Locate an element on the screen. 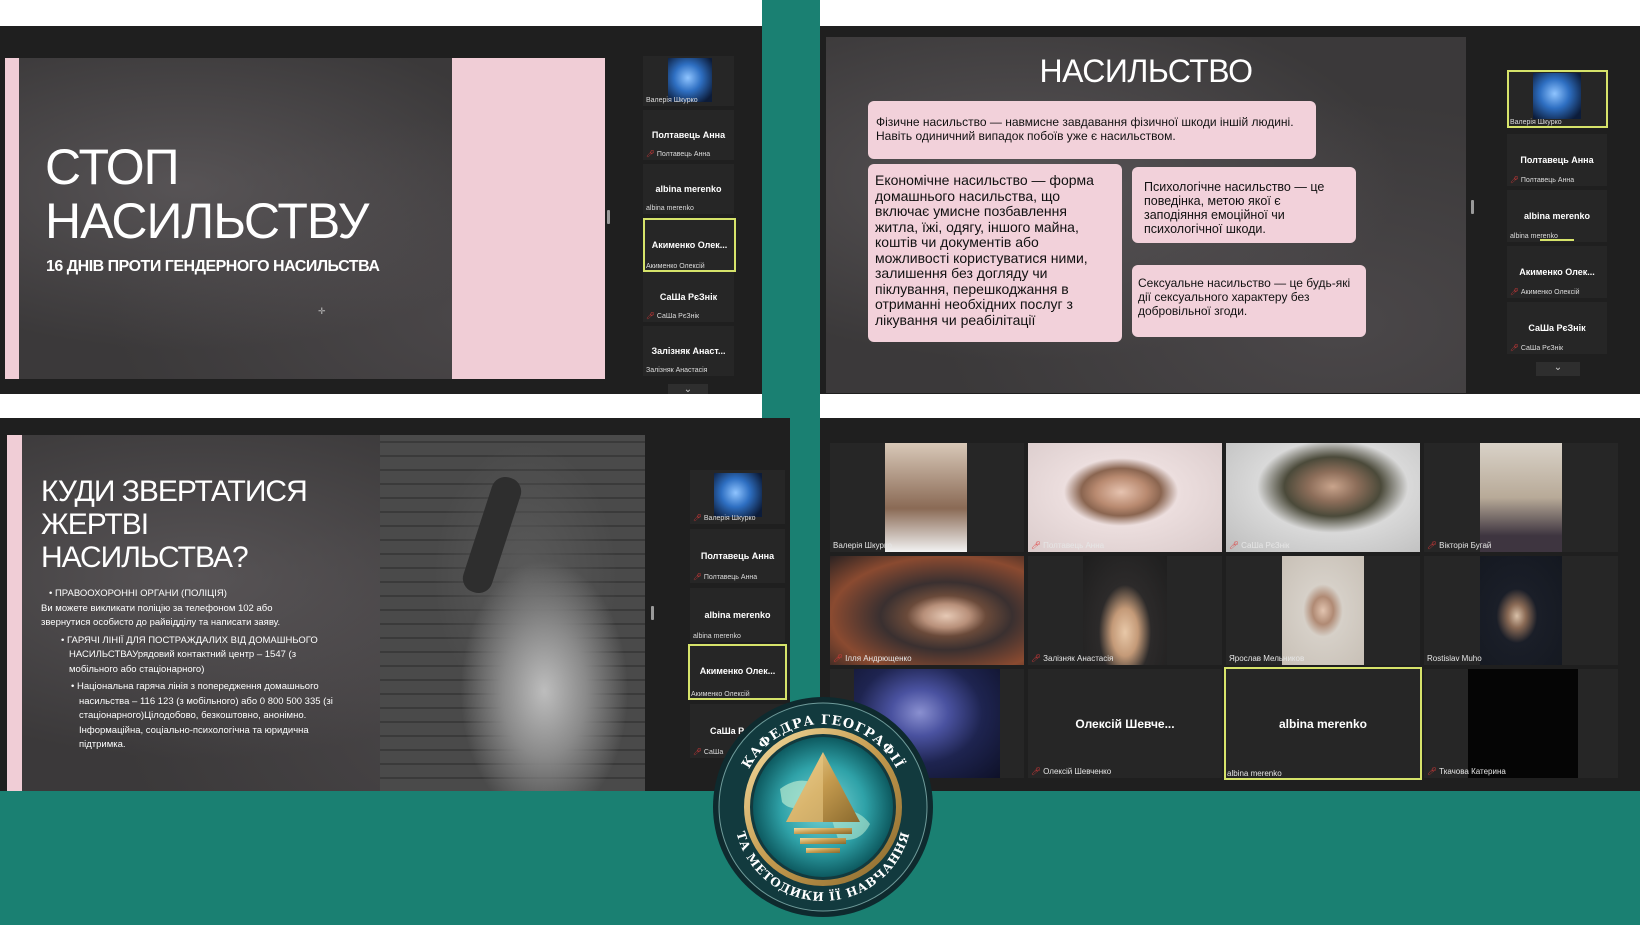 The width and height of the screenshot is (1640, 925). top-white-bar-right is located at coordinates (1230, 13).